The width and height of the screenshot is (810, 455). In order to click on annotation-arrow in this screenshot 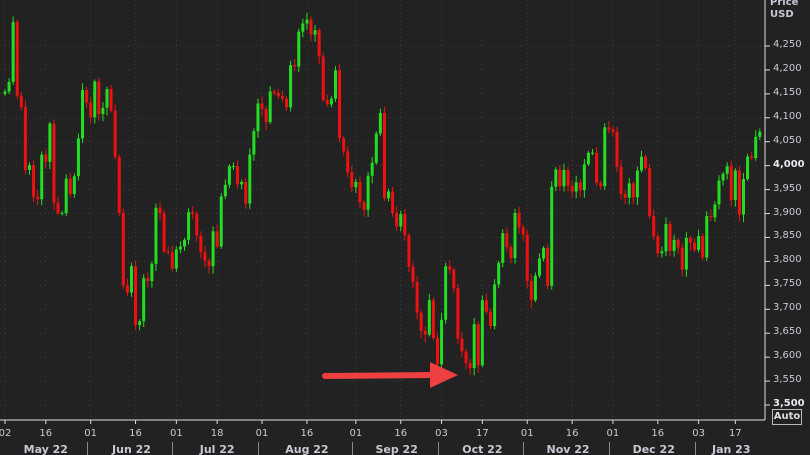, I will do `click(380, 375)`.